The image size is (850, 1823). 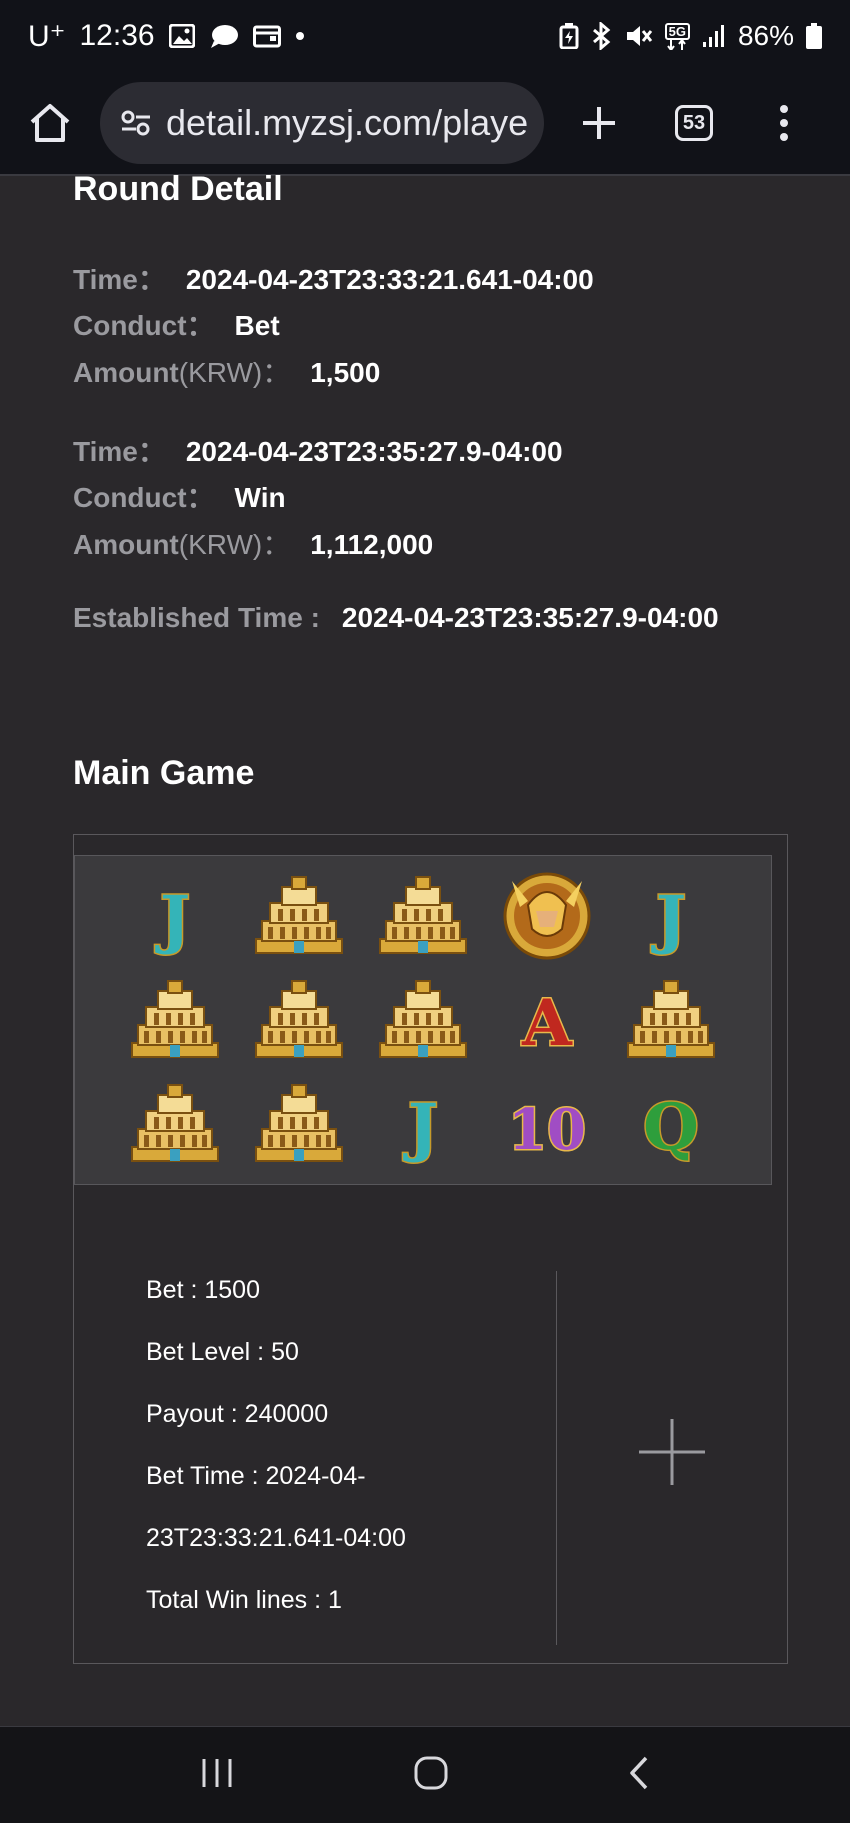 I want to click on total-win-lines-info: Total Win lines : 1, so click(x=244, y=1600).